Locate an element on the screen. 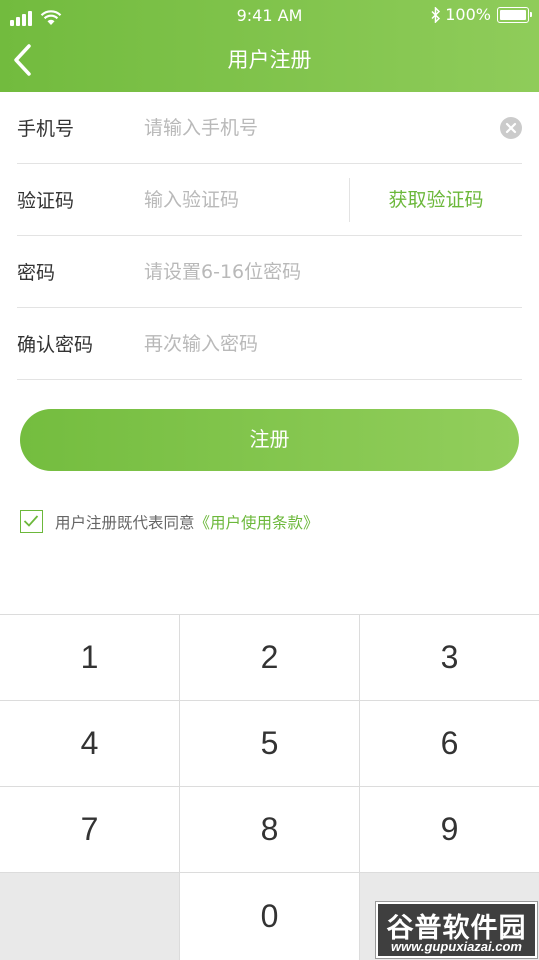  key-6: 6 is located at coordinates (449, 744).